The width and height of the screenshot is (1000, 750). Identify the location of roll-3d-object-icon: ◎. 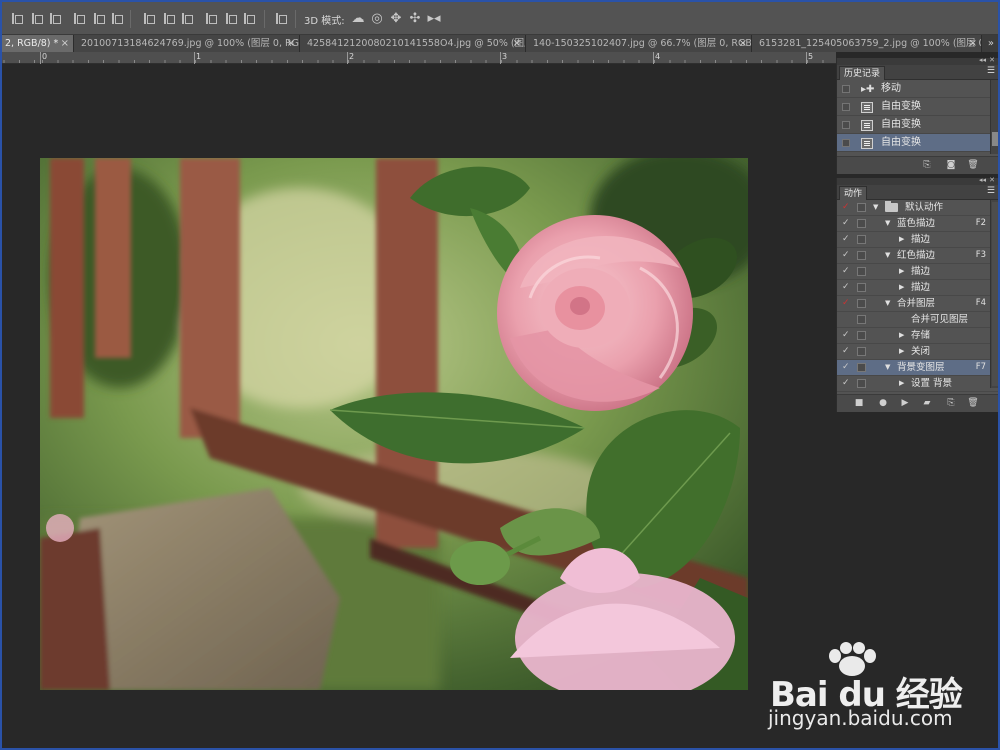
(377, 18).